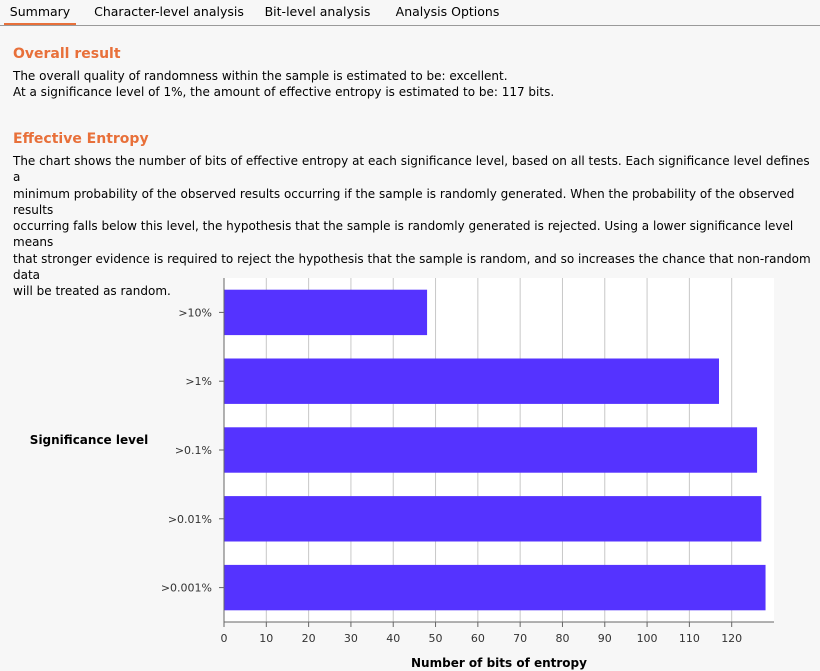 This screenshot has width=820, height=671. I want to click on x-tick-label: 60, so click(478, 638).